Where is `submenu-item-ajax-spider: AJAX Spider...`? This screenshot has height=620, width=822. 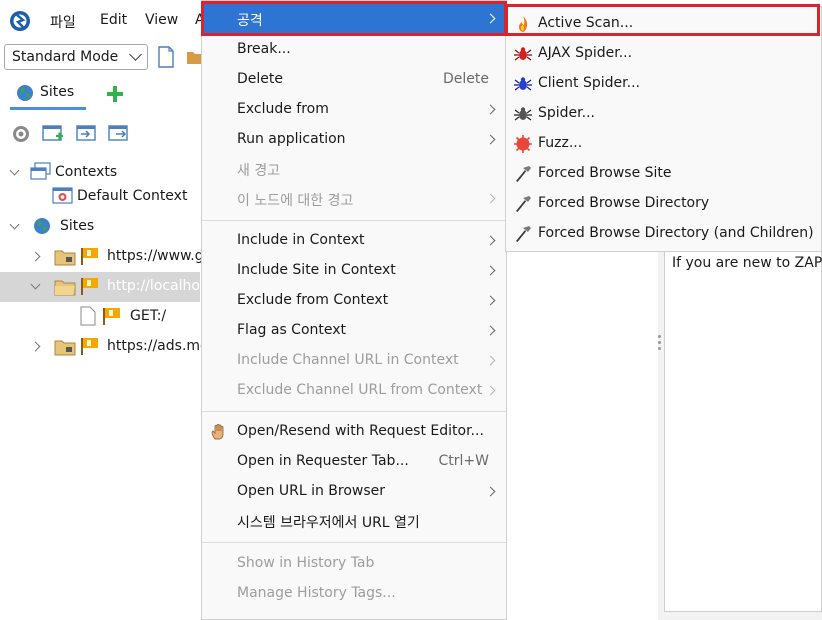
submenu-item-ajax-spider: AJAX Spider... is located at coordinates (663, 54).